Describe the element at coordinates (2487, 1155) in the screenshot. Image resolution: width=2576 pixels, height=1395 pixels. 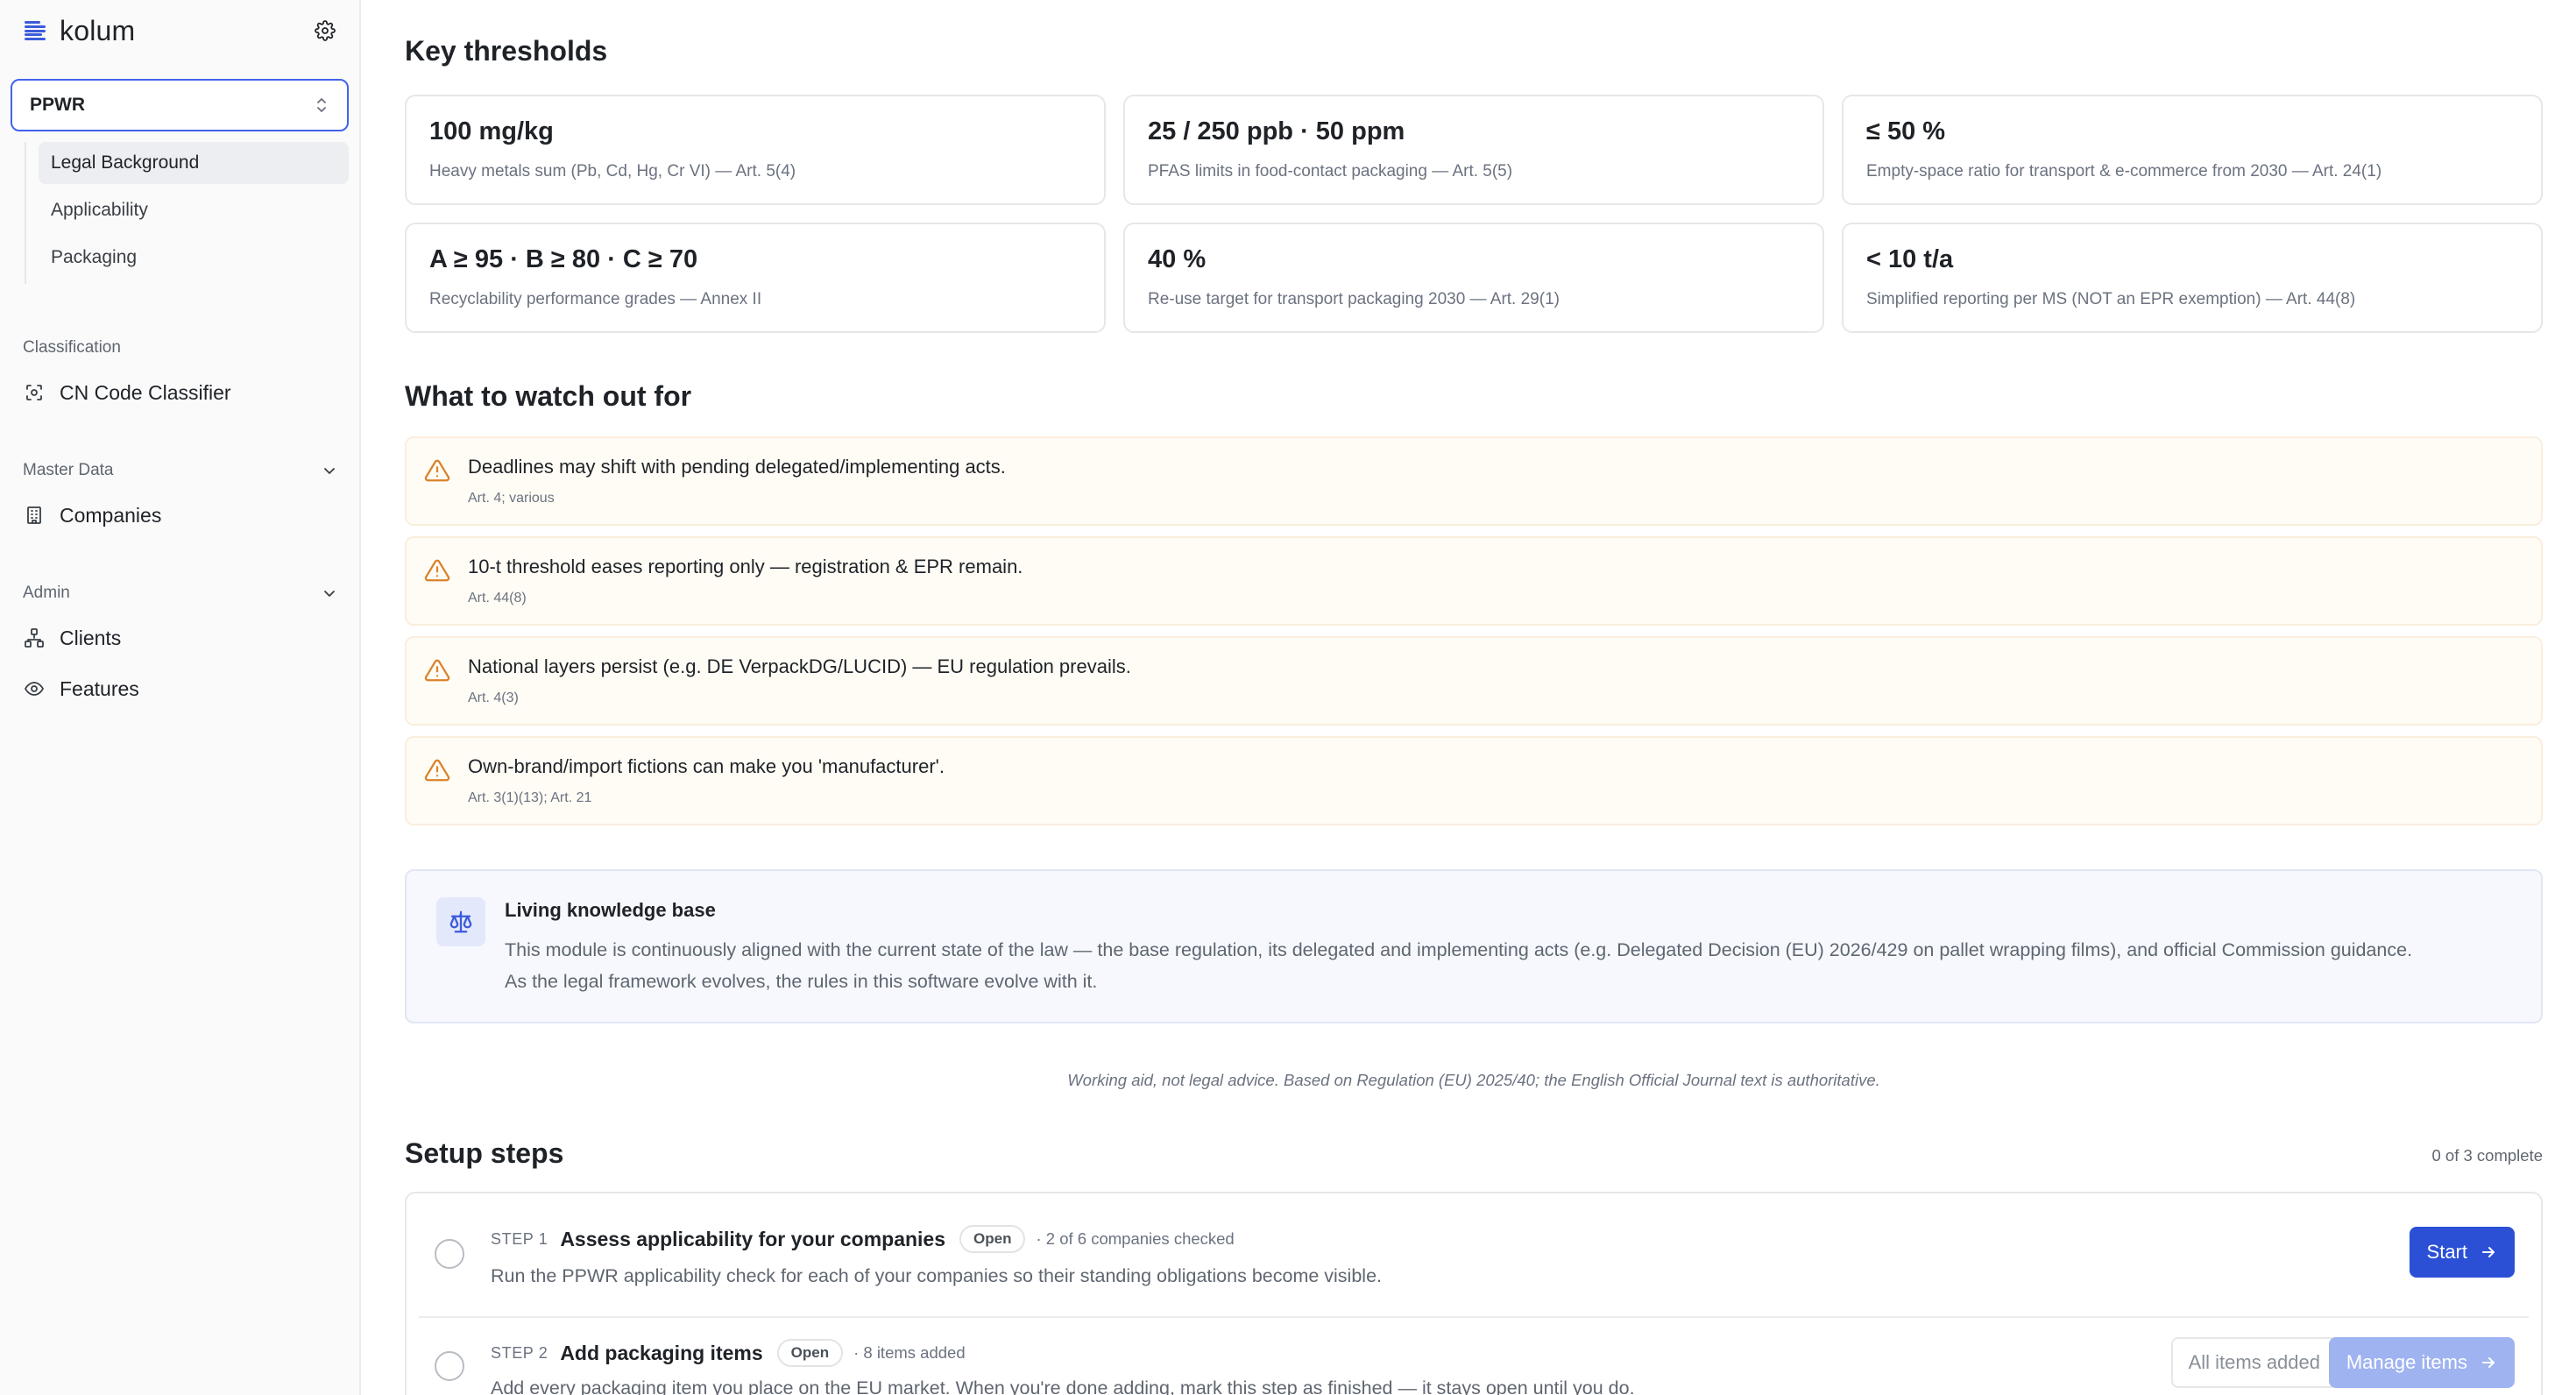
I see `setup-progress: 0 of 3 complete` at that location.